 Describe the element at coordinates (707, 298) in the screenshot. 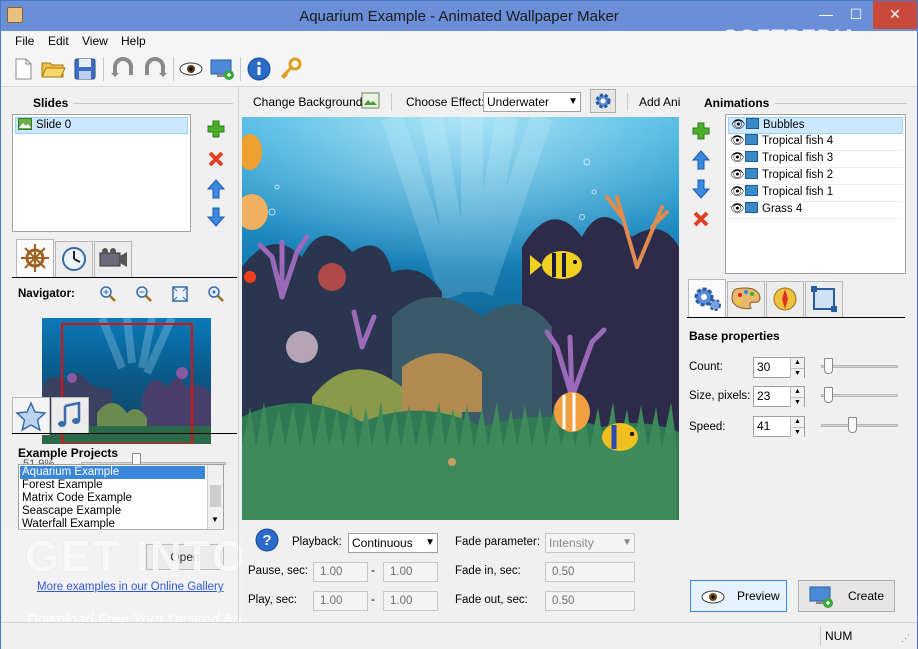

I see `tab-base-properties` at that location.